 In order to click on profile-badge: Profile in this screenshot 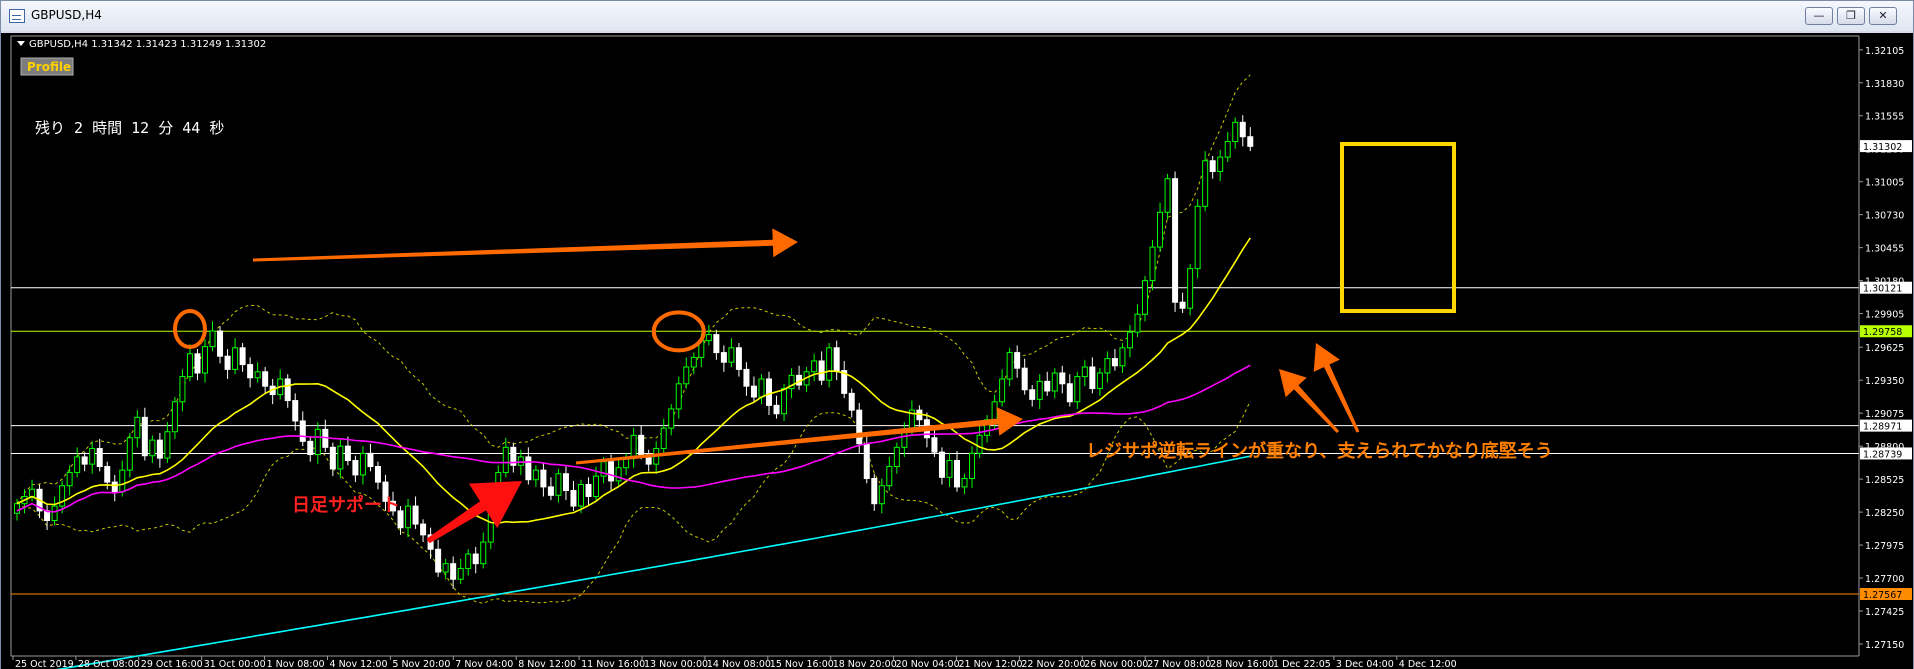, I will do `click(47, 66)`.